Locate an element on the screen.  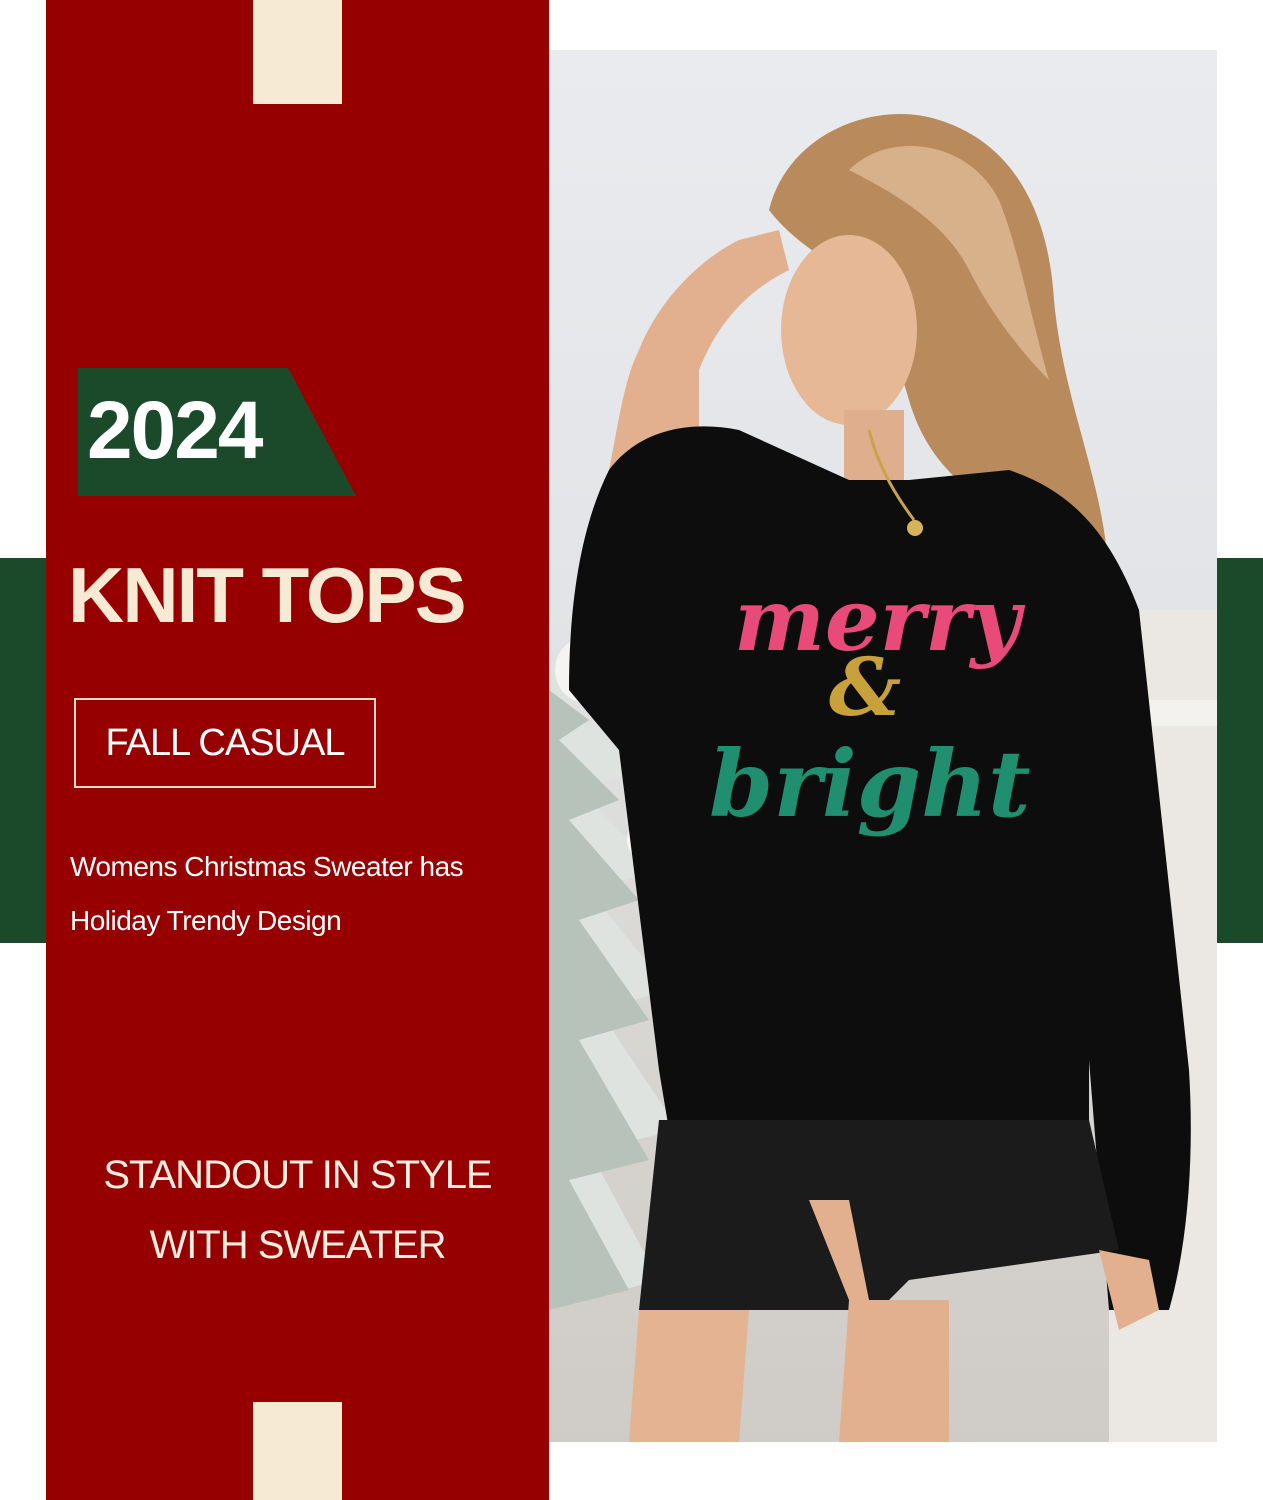
description-line: Womens Christmas Sweater has is located at coordinates (267, 866).